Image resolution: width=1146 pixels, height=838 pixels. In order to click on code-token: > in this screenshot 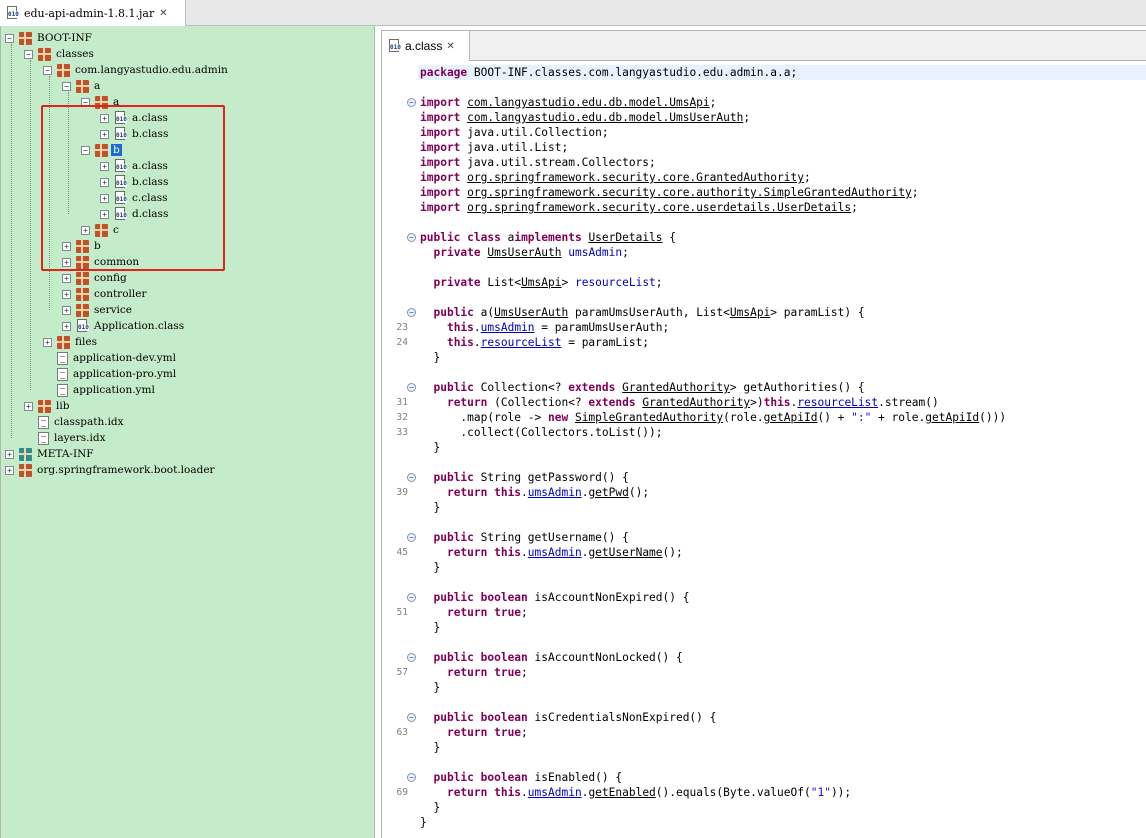, I will do `click(568, 282)`.